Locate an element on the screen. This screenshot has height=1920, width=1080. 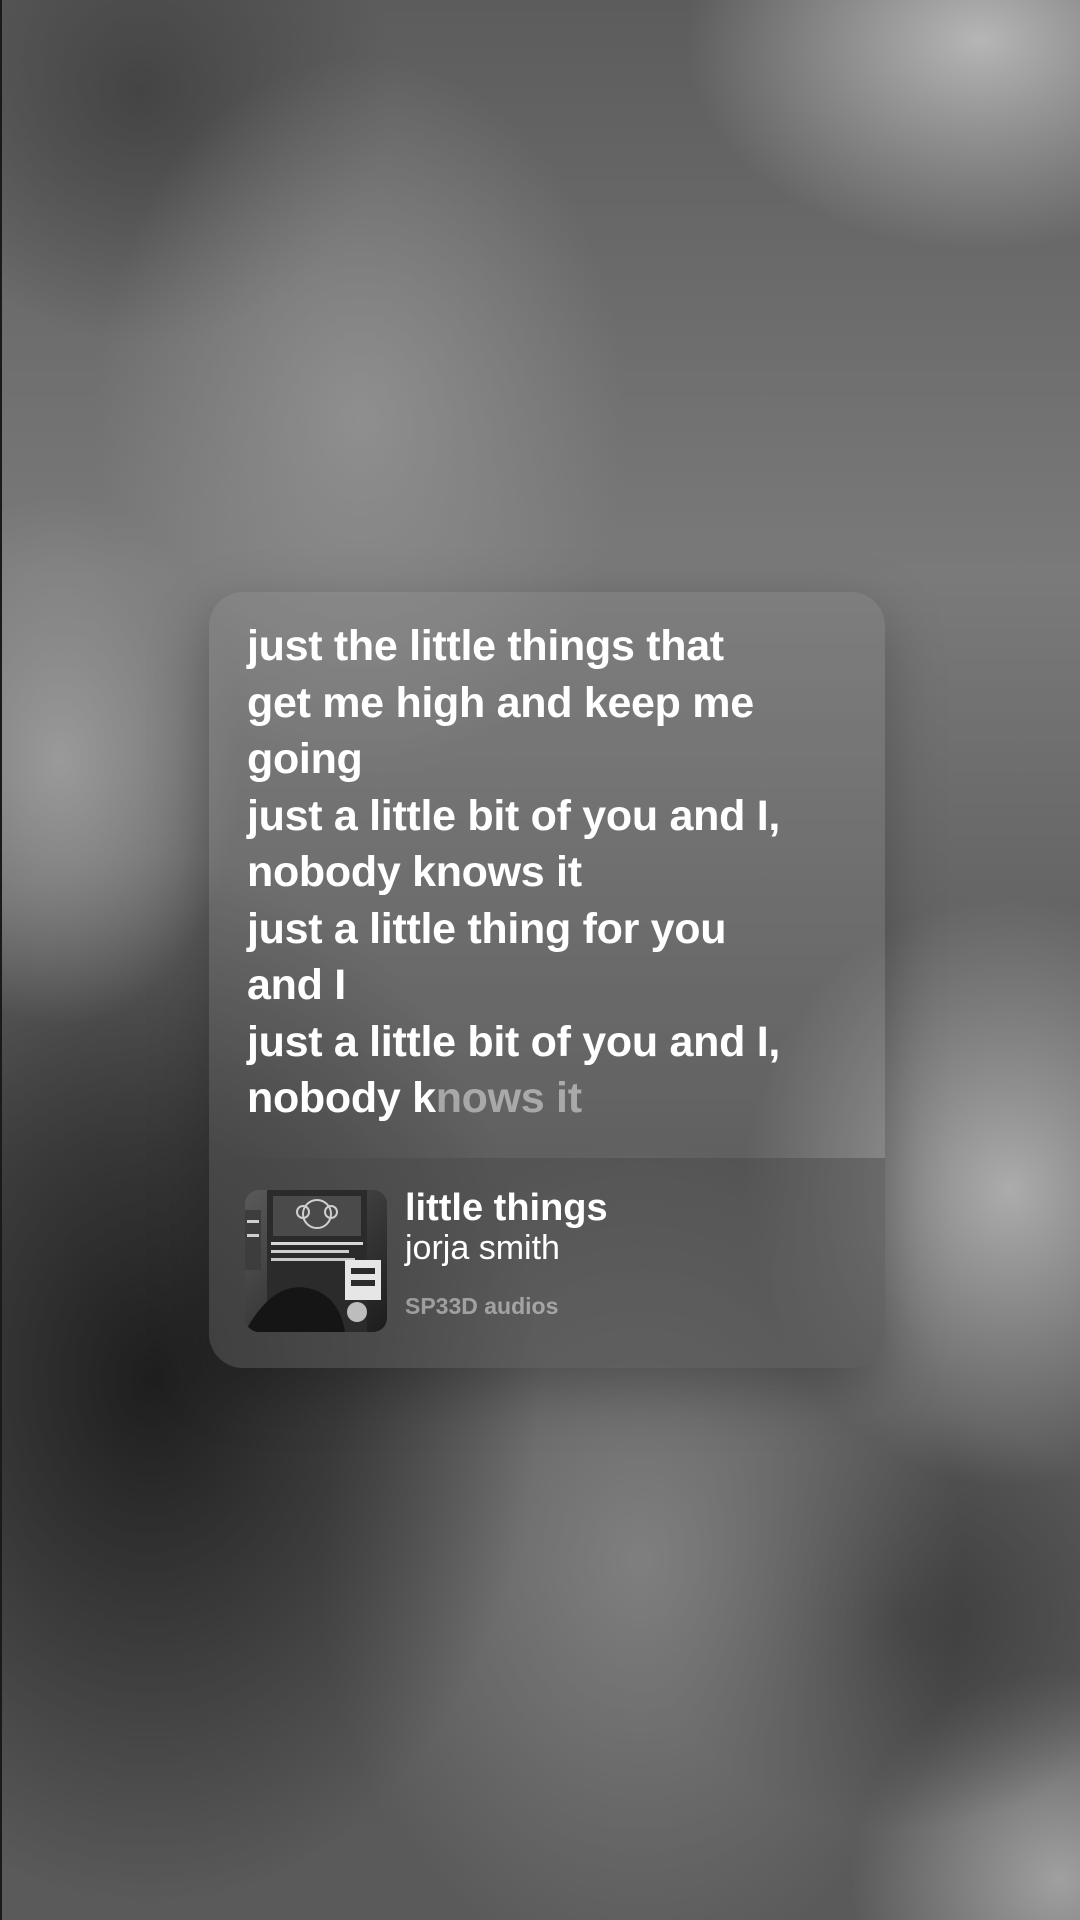
track-info-bar: little things jorja smith SP33D audios is located at coordinates (547, 1263).